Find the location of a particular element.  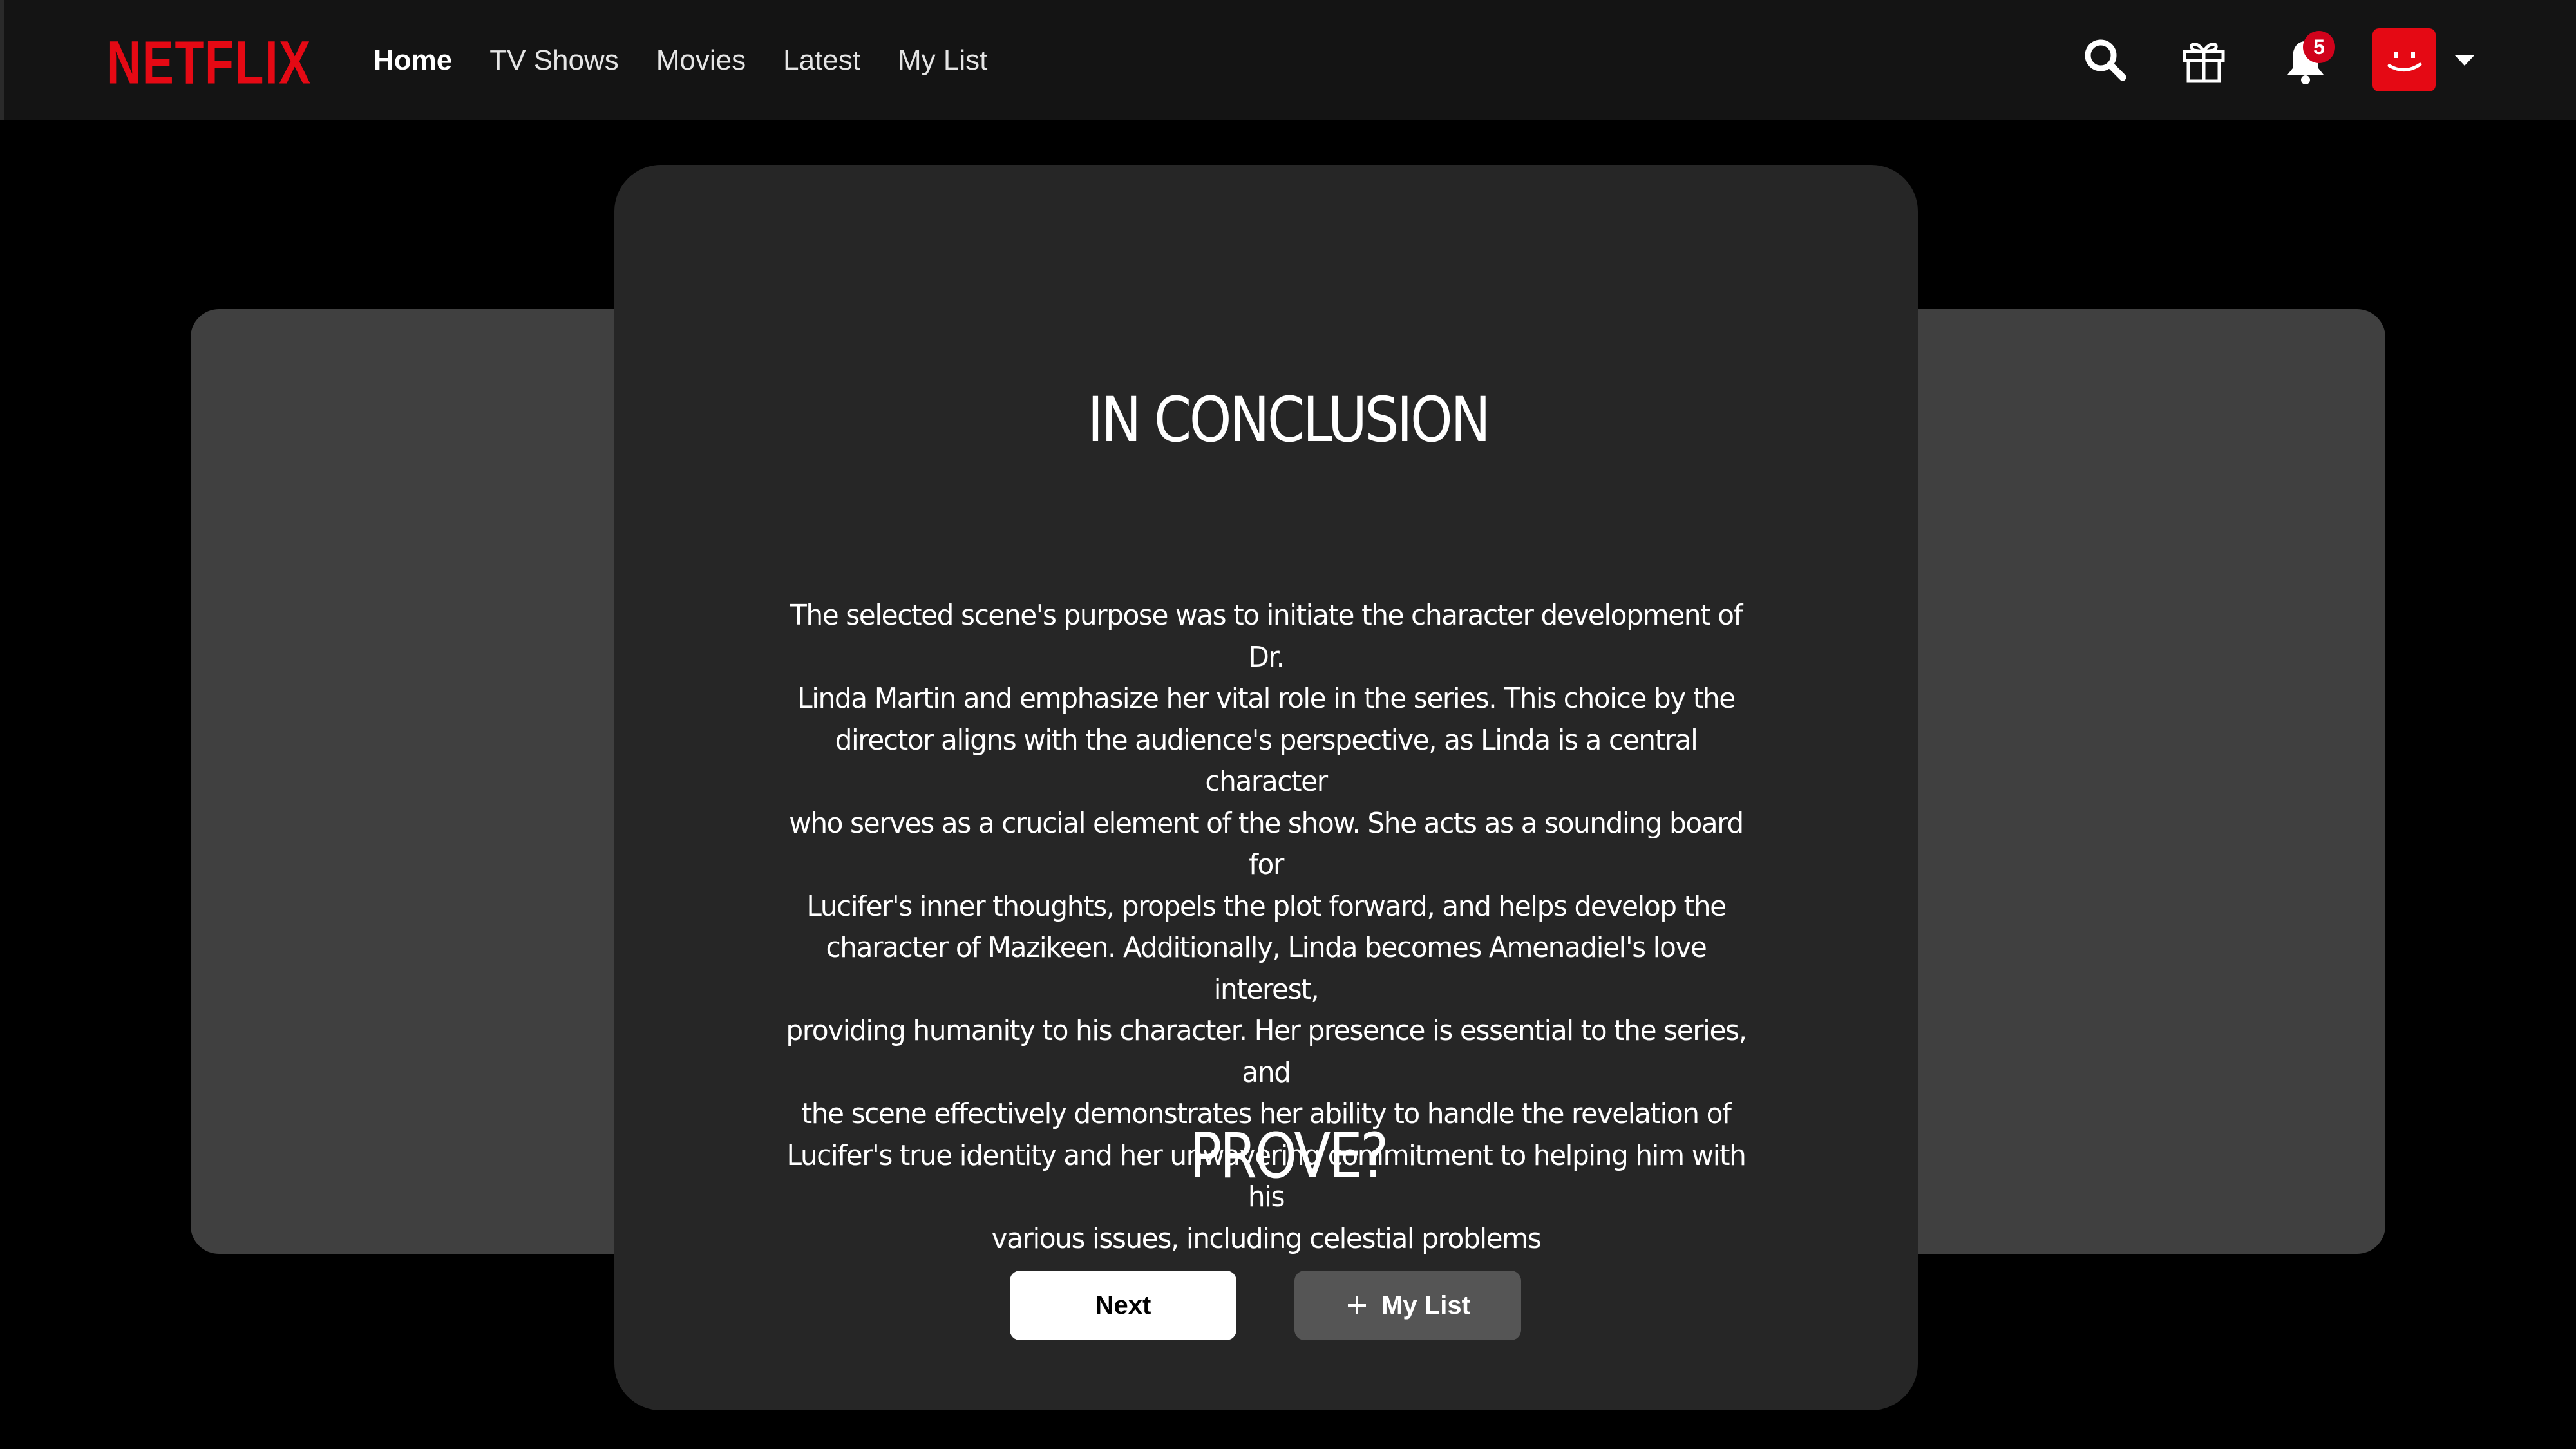

primary-nav: Home TV Shows Movies Latest My List is located at coordinates (681, 60).